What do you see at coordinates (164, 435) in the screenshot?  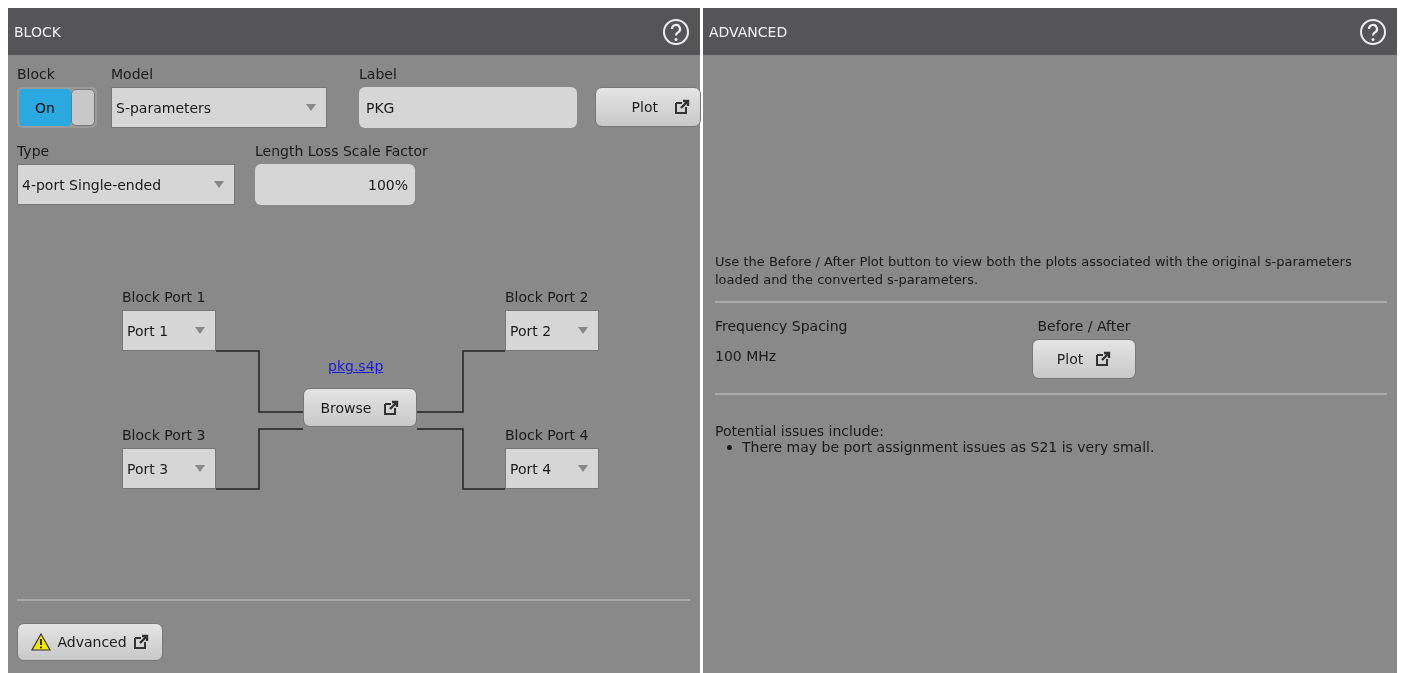 I see `port-label: Block Port 3` at bounding box center [164, 435].